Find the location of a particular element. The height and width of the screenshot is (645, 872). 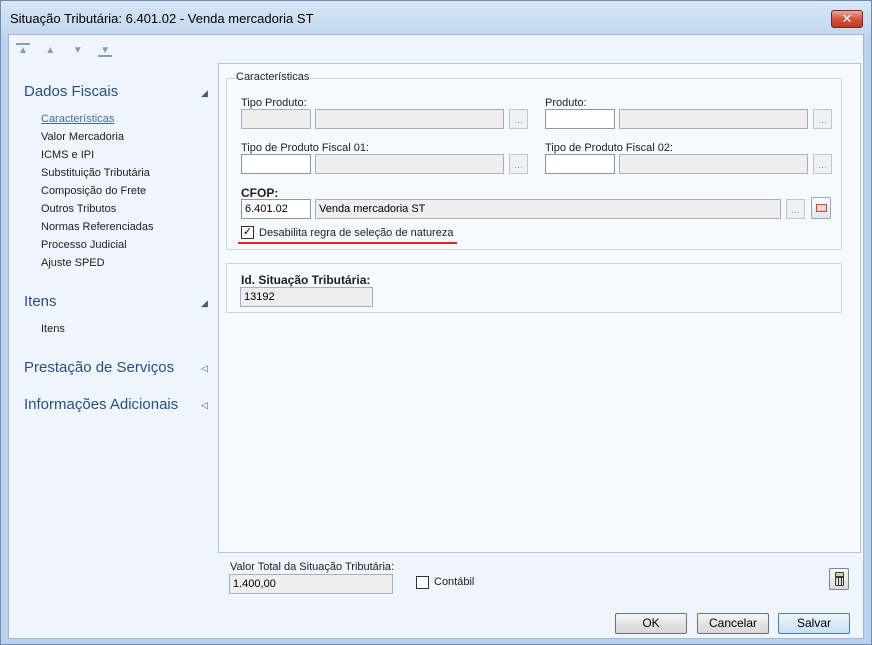

cancel-button: Cancelar is located at coordinates (733, 623).